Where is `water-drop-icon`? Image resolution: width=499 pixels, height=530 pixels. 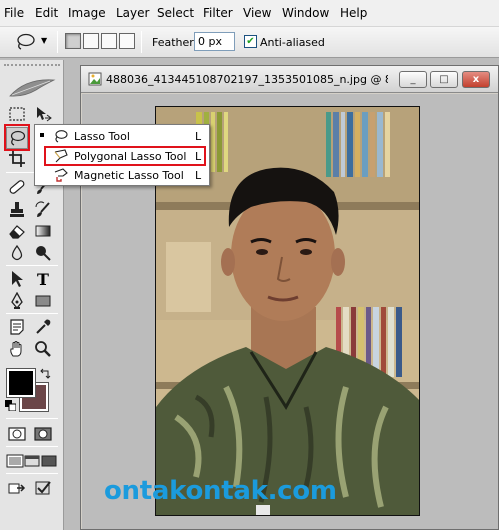
water-drop-icon is located at coordinates (17, 252).